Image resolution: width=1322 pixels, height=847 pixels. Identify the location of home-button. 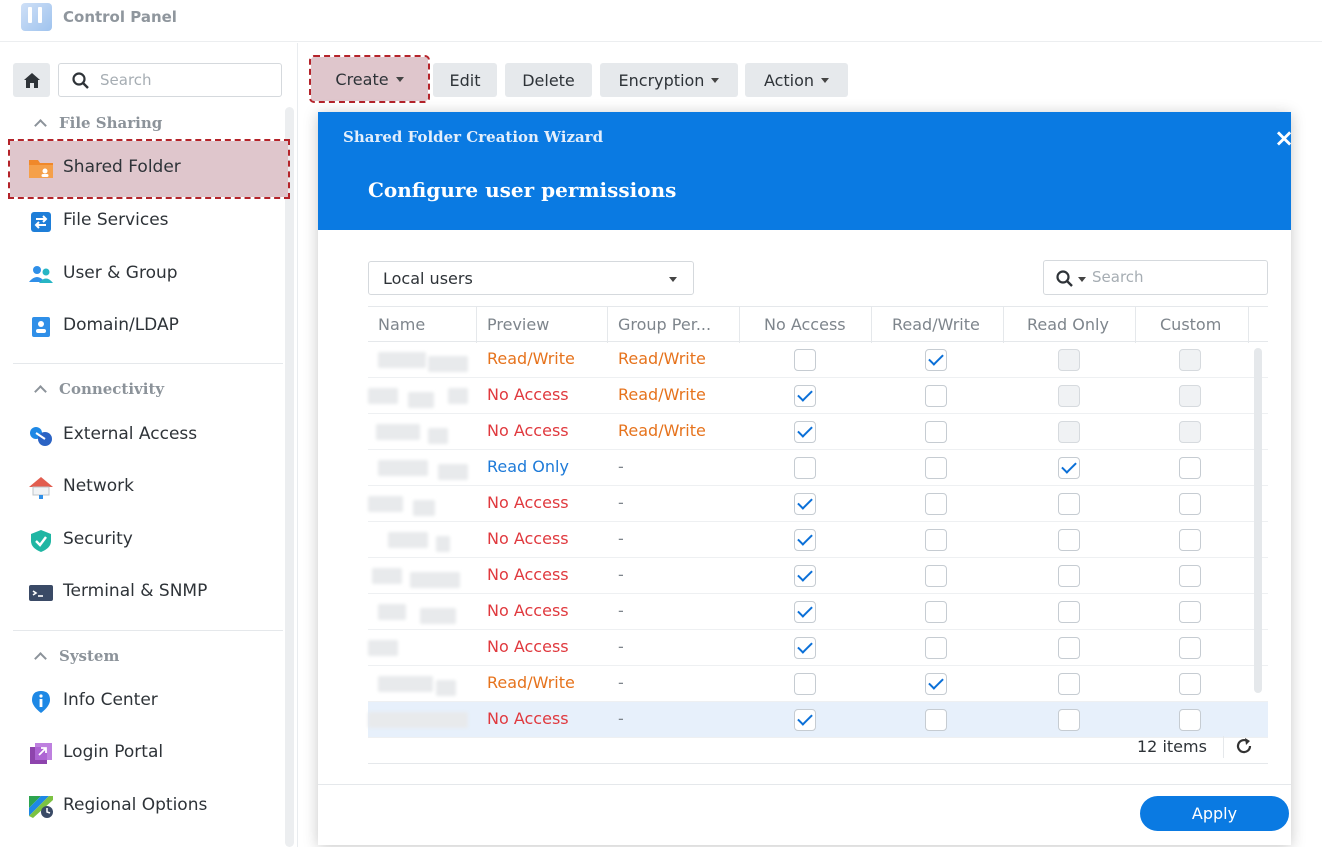
(31, 80).